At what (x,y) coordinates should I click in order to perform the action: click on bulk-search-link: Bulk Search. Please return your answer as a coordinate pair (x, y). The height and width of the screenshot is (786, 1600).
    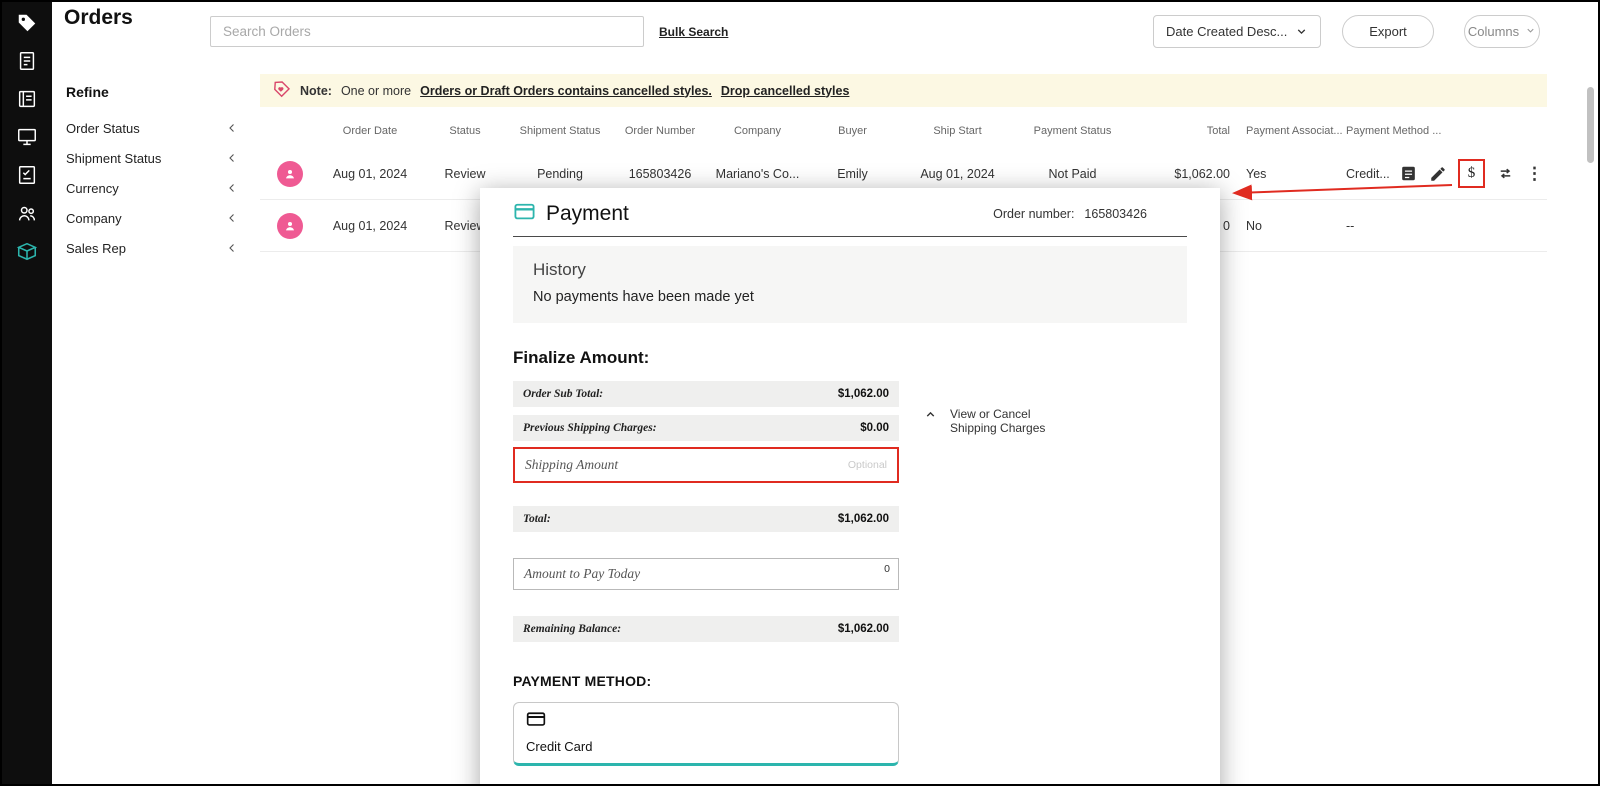
    Looking at the image, I should click on (693, 32).